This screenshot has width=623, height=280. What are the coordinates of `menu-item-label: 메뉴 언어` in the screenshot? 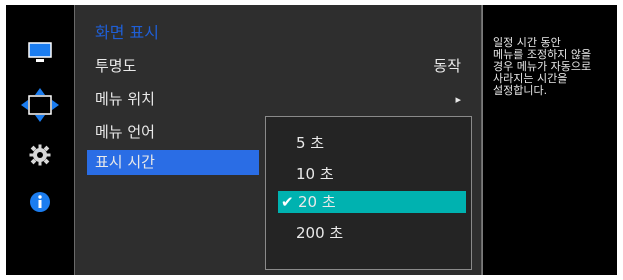 It's located at (125, 132).